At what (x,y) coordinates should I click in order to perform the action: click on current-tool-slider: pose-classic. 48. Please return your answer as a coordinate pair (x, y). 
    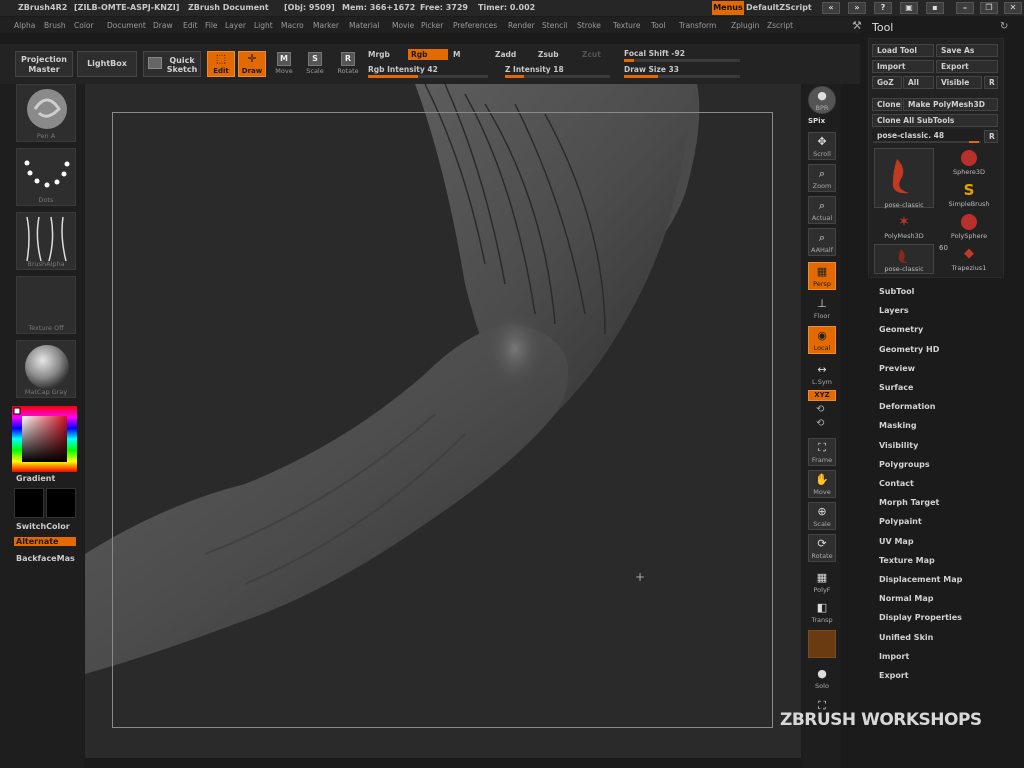
    Looking at the image, I should click on (927, 136).